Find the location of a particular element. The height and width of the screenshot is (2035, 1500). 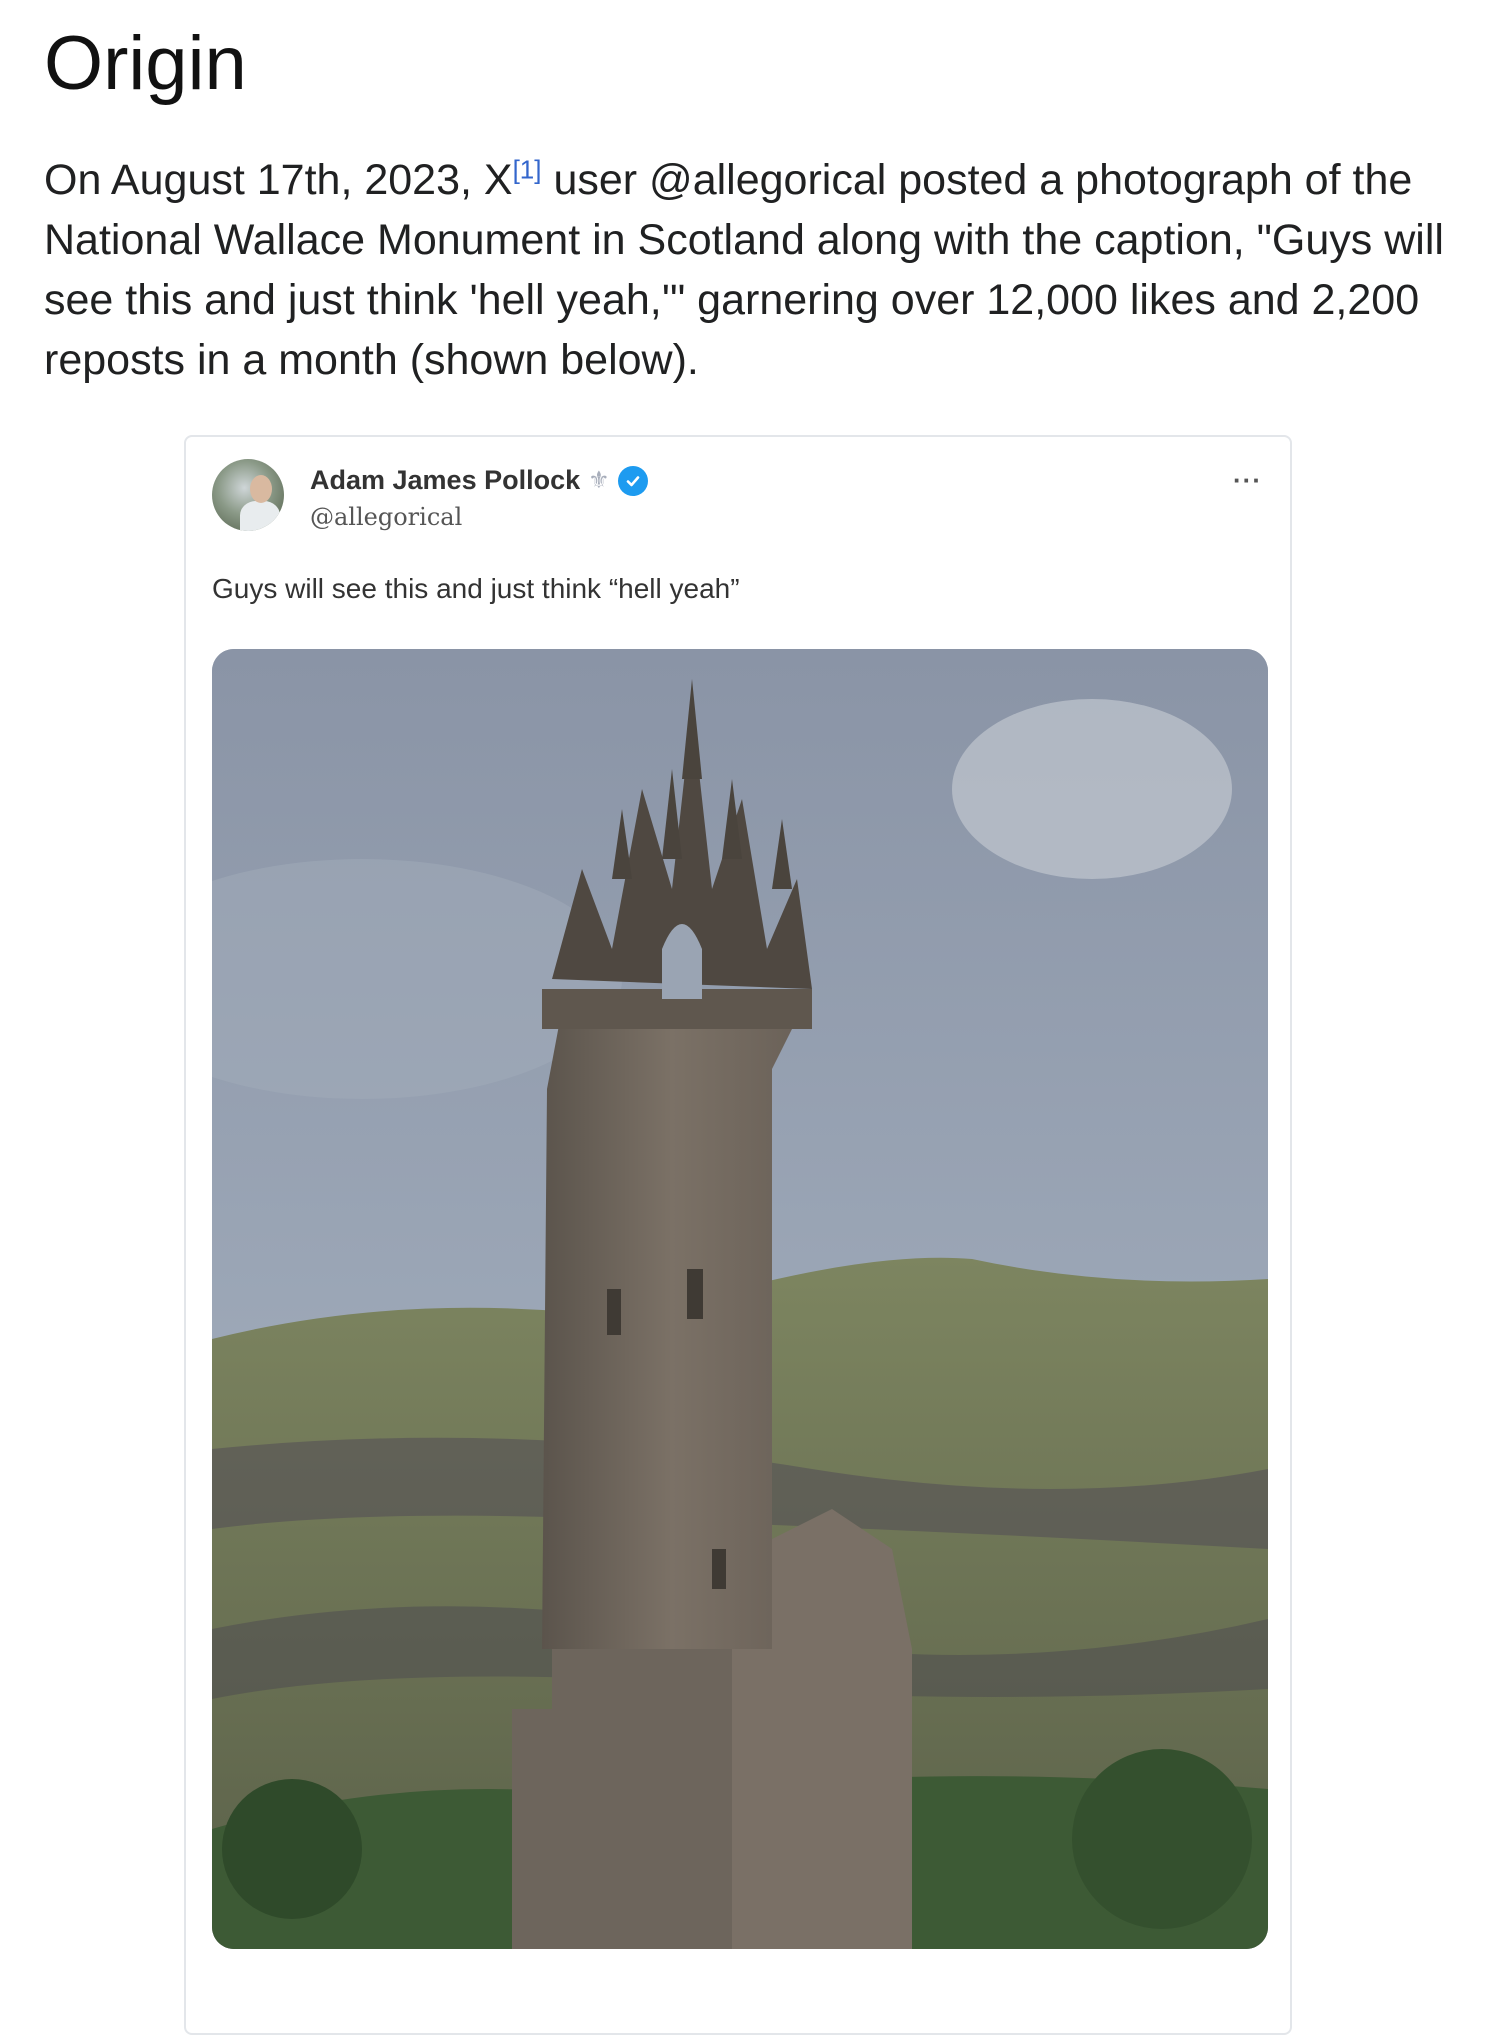

section-heading: Origin is located at coordinates (145, 63).